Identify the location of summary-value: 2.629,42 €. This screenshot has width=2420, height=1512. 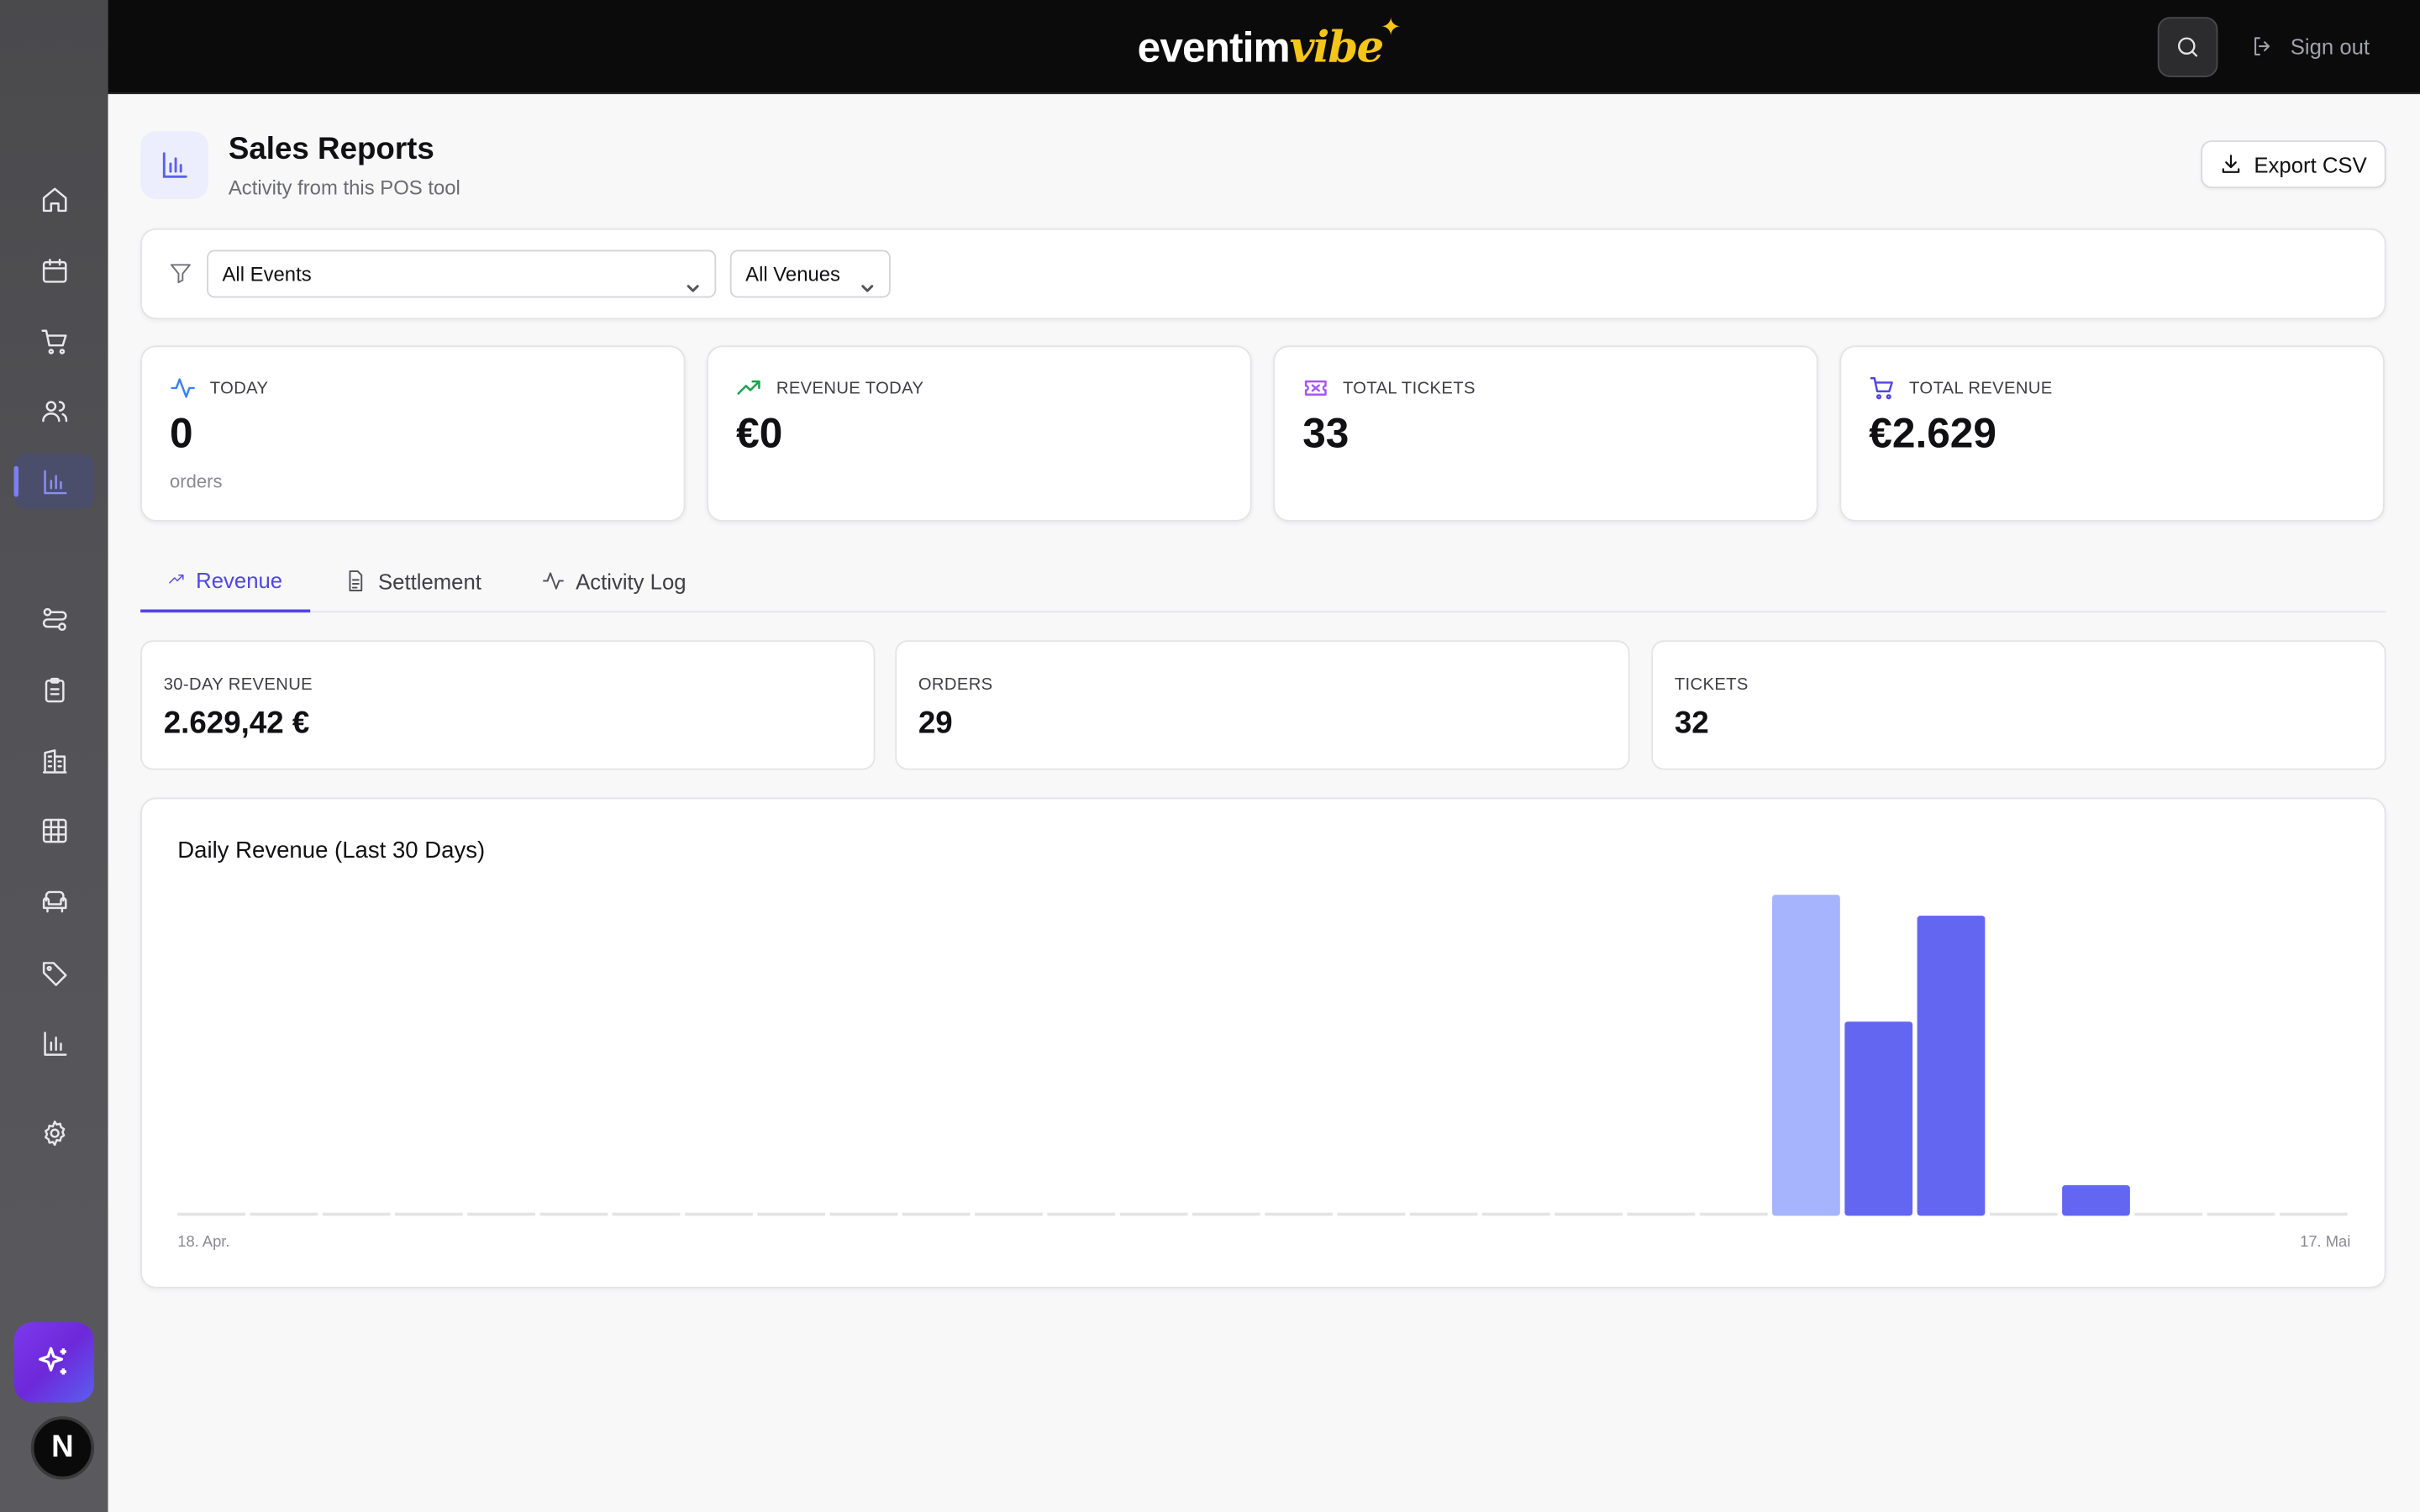
(236, 723).